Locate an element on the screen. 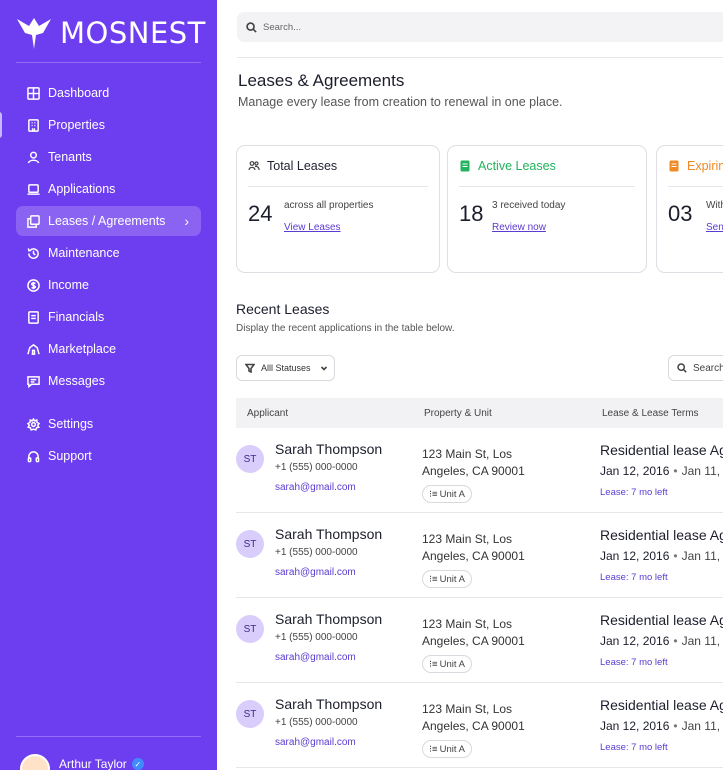 Image resolution: width=723 pixels, height=770 pixels. table-search-input: Search is located at coordinates (695, 368).